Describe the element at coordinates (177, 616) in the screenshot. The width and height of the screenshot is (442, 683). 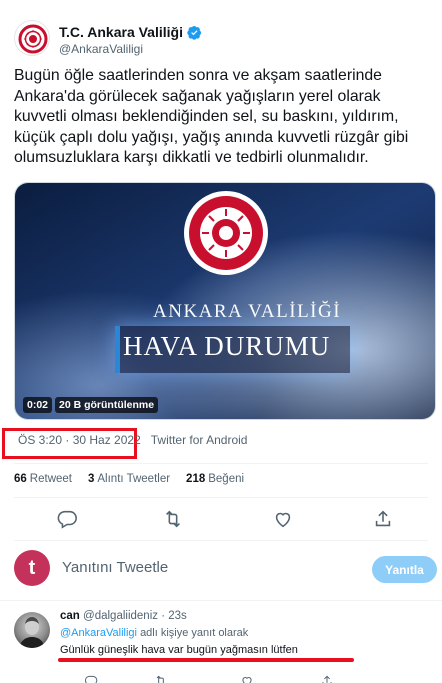
I see `reply-time: 23s` at that location.